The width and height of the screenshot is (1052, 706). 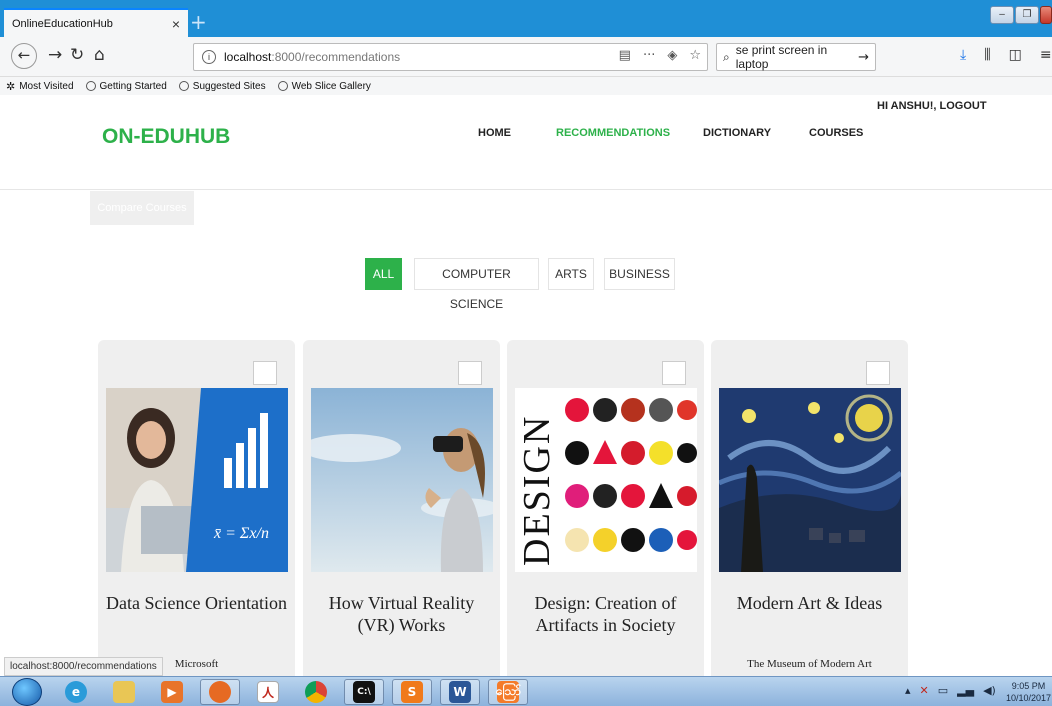 I want to click on course-title: How Virtual Reality (VR) Works, so click(x=401, y=614).